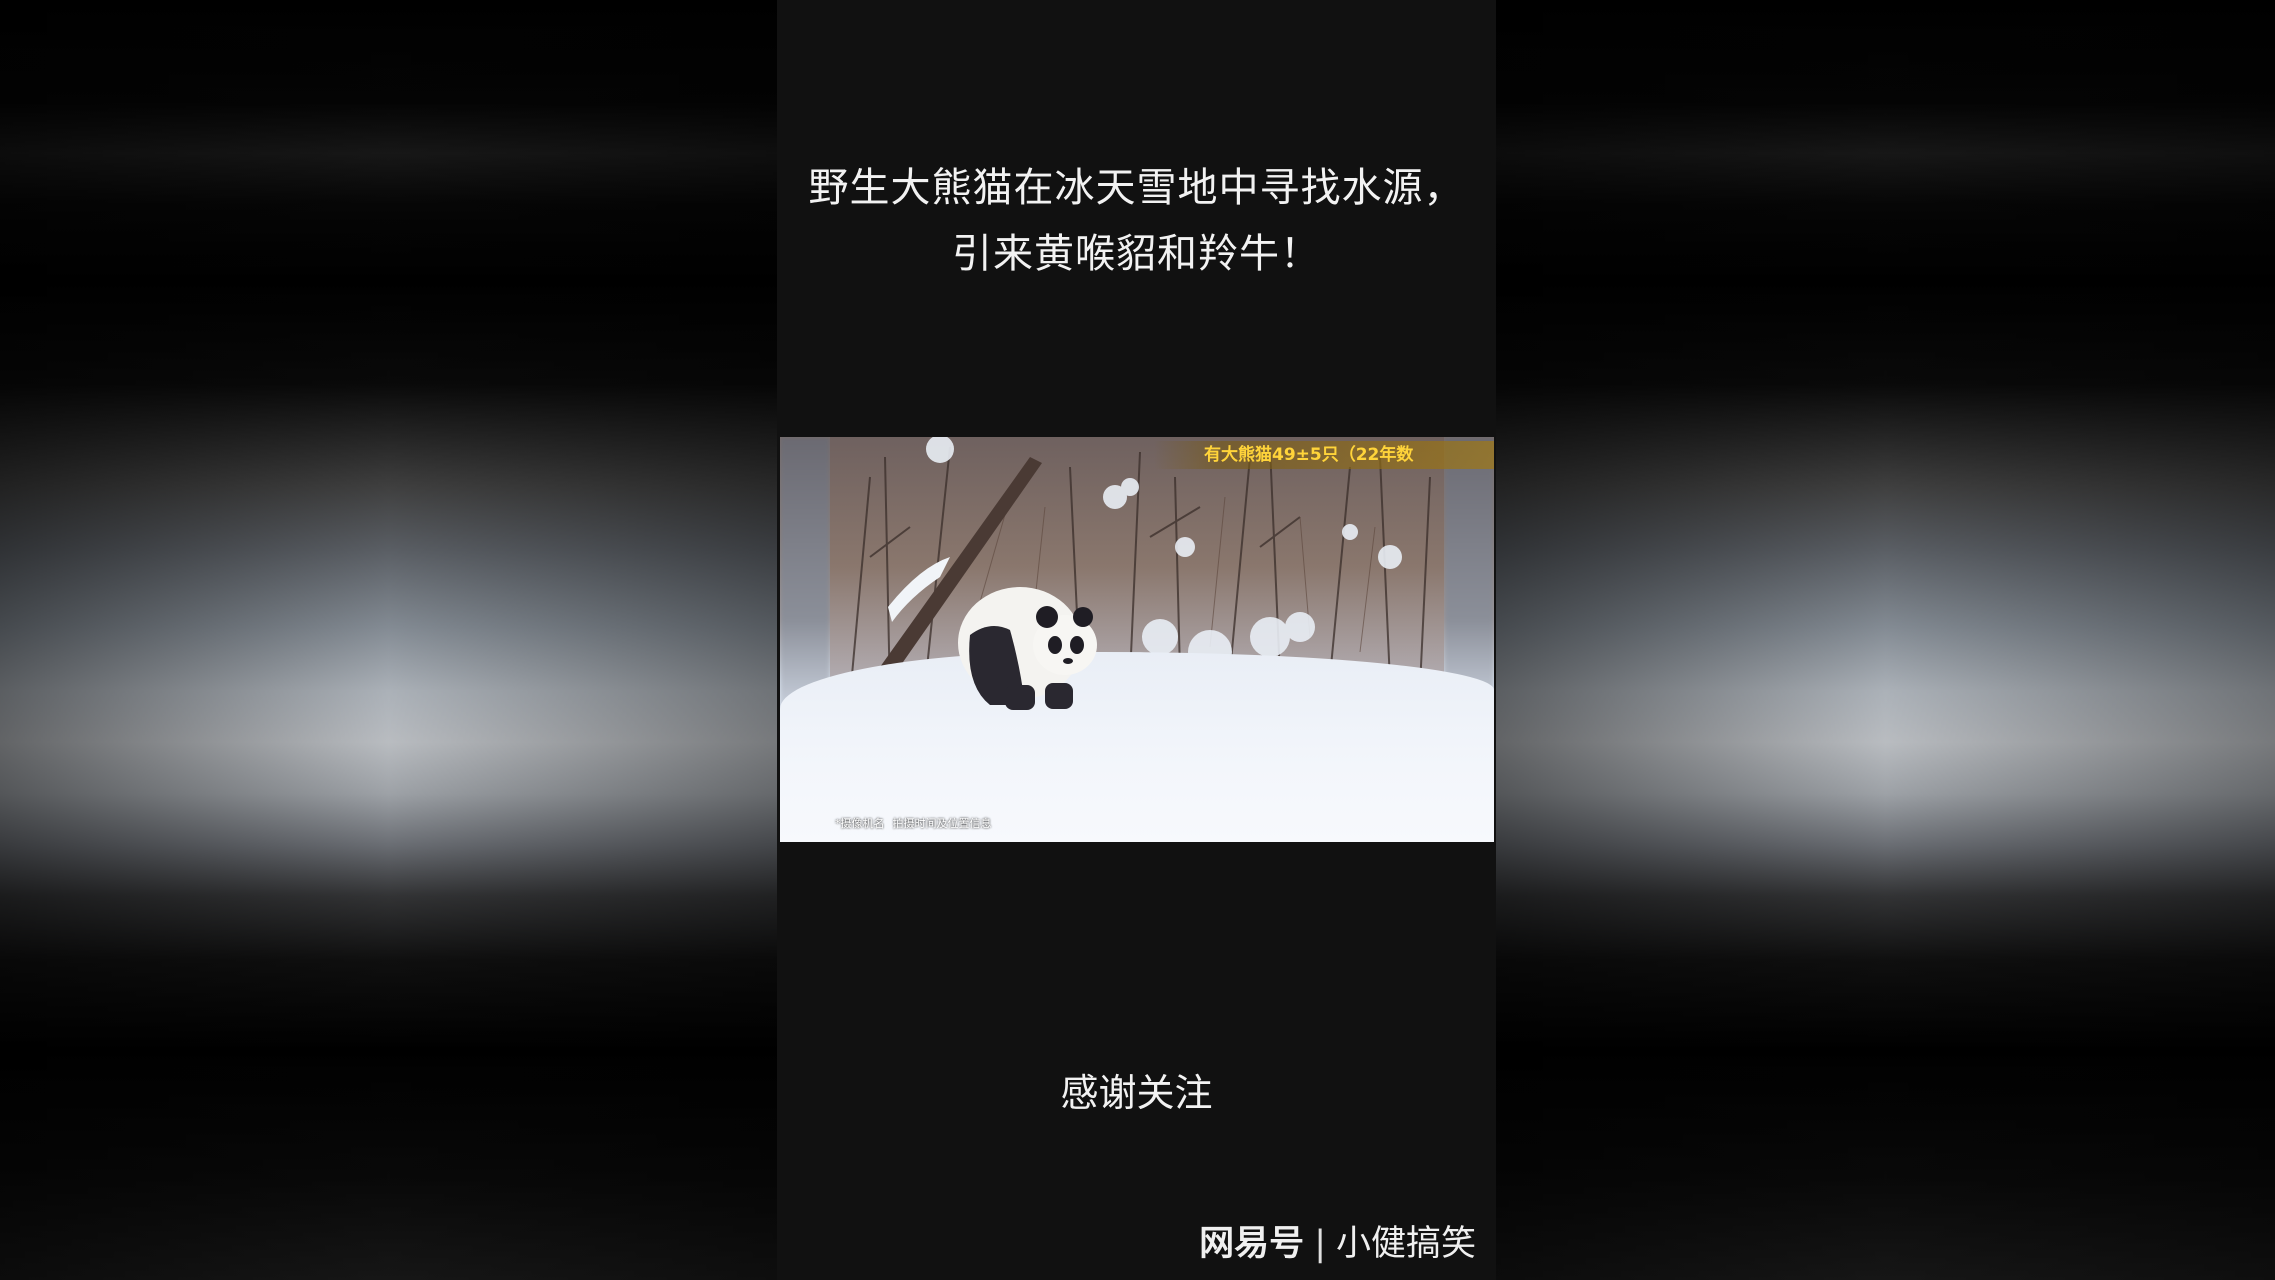 Image resolution: width=2275 pixels, height=1280 pixels. What do you see at coordinates (1405, 1244) in the screenshot?
I see `watermark-channel: 小健搞笑` at bounding box center [1405, 1244].